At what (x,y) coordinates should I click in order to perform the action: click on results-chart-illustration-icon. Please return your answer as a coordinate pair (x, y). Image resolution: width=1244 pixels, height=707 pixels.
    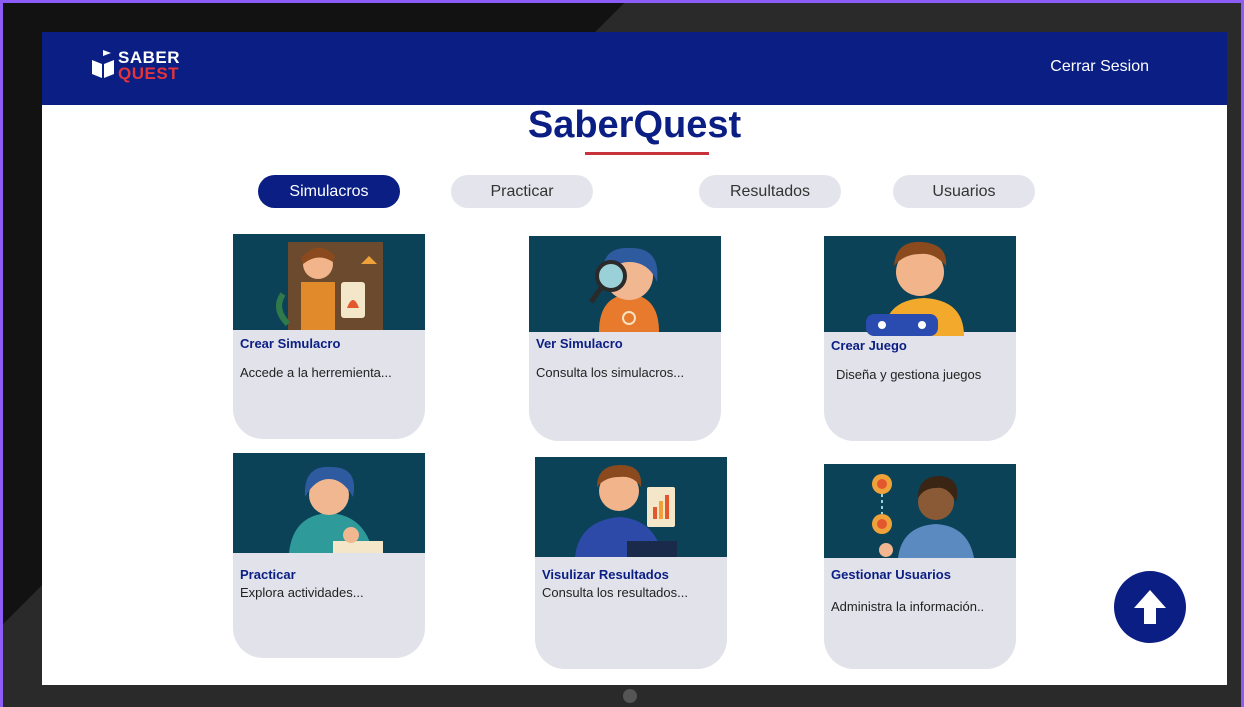
    Looking at the image, I should click on (631, 507).